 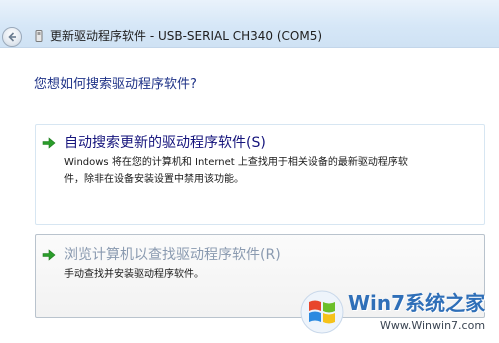 I want to click on device-icon, so click(x=39, y=36).